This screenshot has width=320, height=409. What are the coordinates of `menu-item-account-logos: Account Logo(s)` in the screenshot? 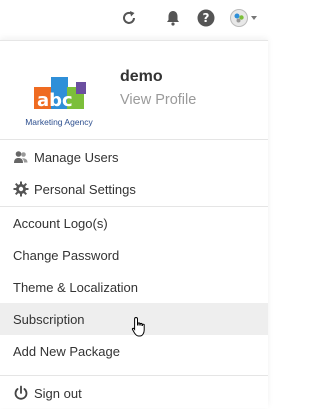 It's located at (134, 223).